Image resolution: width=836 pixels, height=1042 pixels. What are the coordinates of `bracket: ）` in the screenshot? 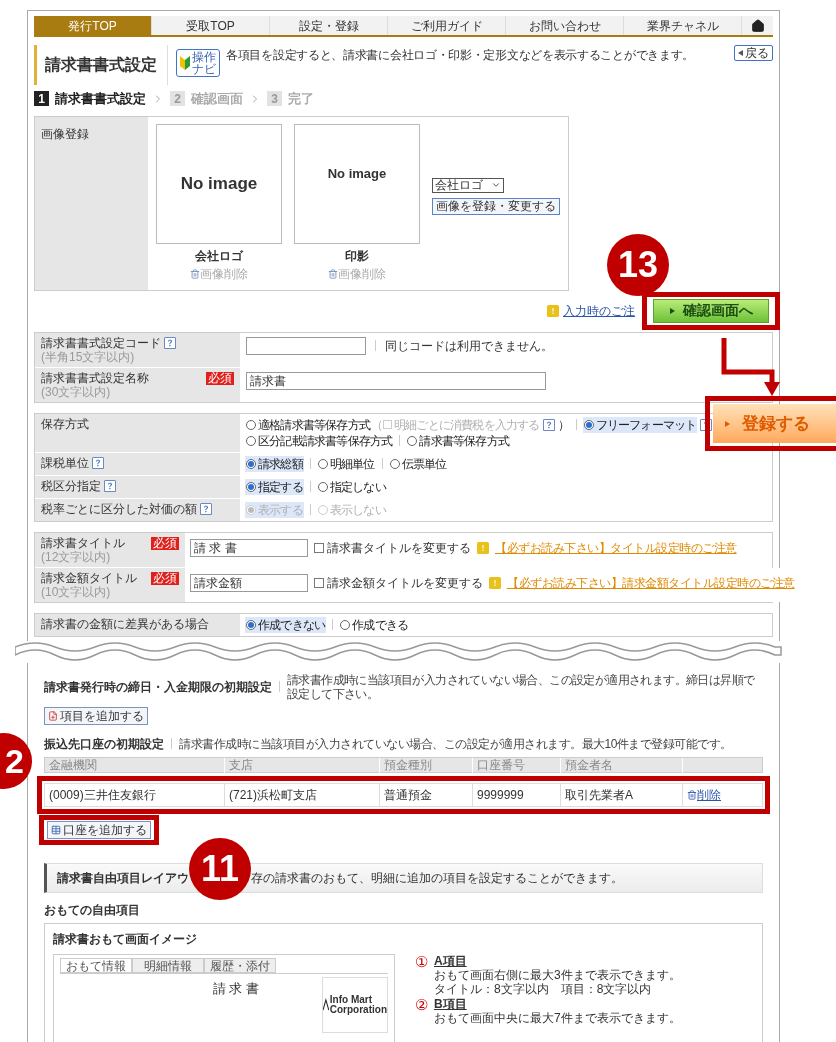 It's located at (563, 424).